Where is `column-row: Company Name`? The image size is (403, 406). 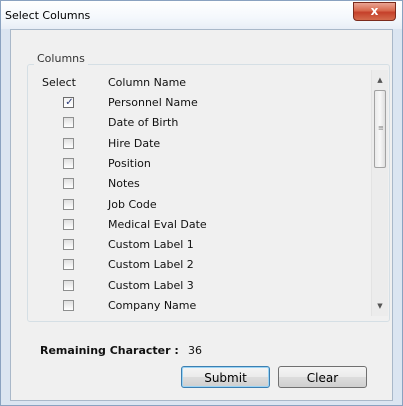
column-row: Company Name is located at coordinates (201, 307).